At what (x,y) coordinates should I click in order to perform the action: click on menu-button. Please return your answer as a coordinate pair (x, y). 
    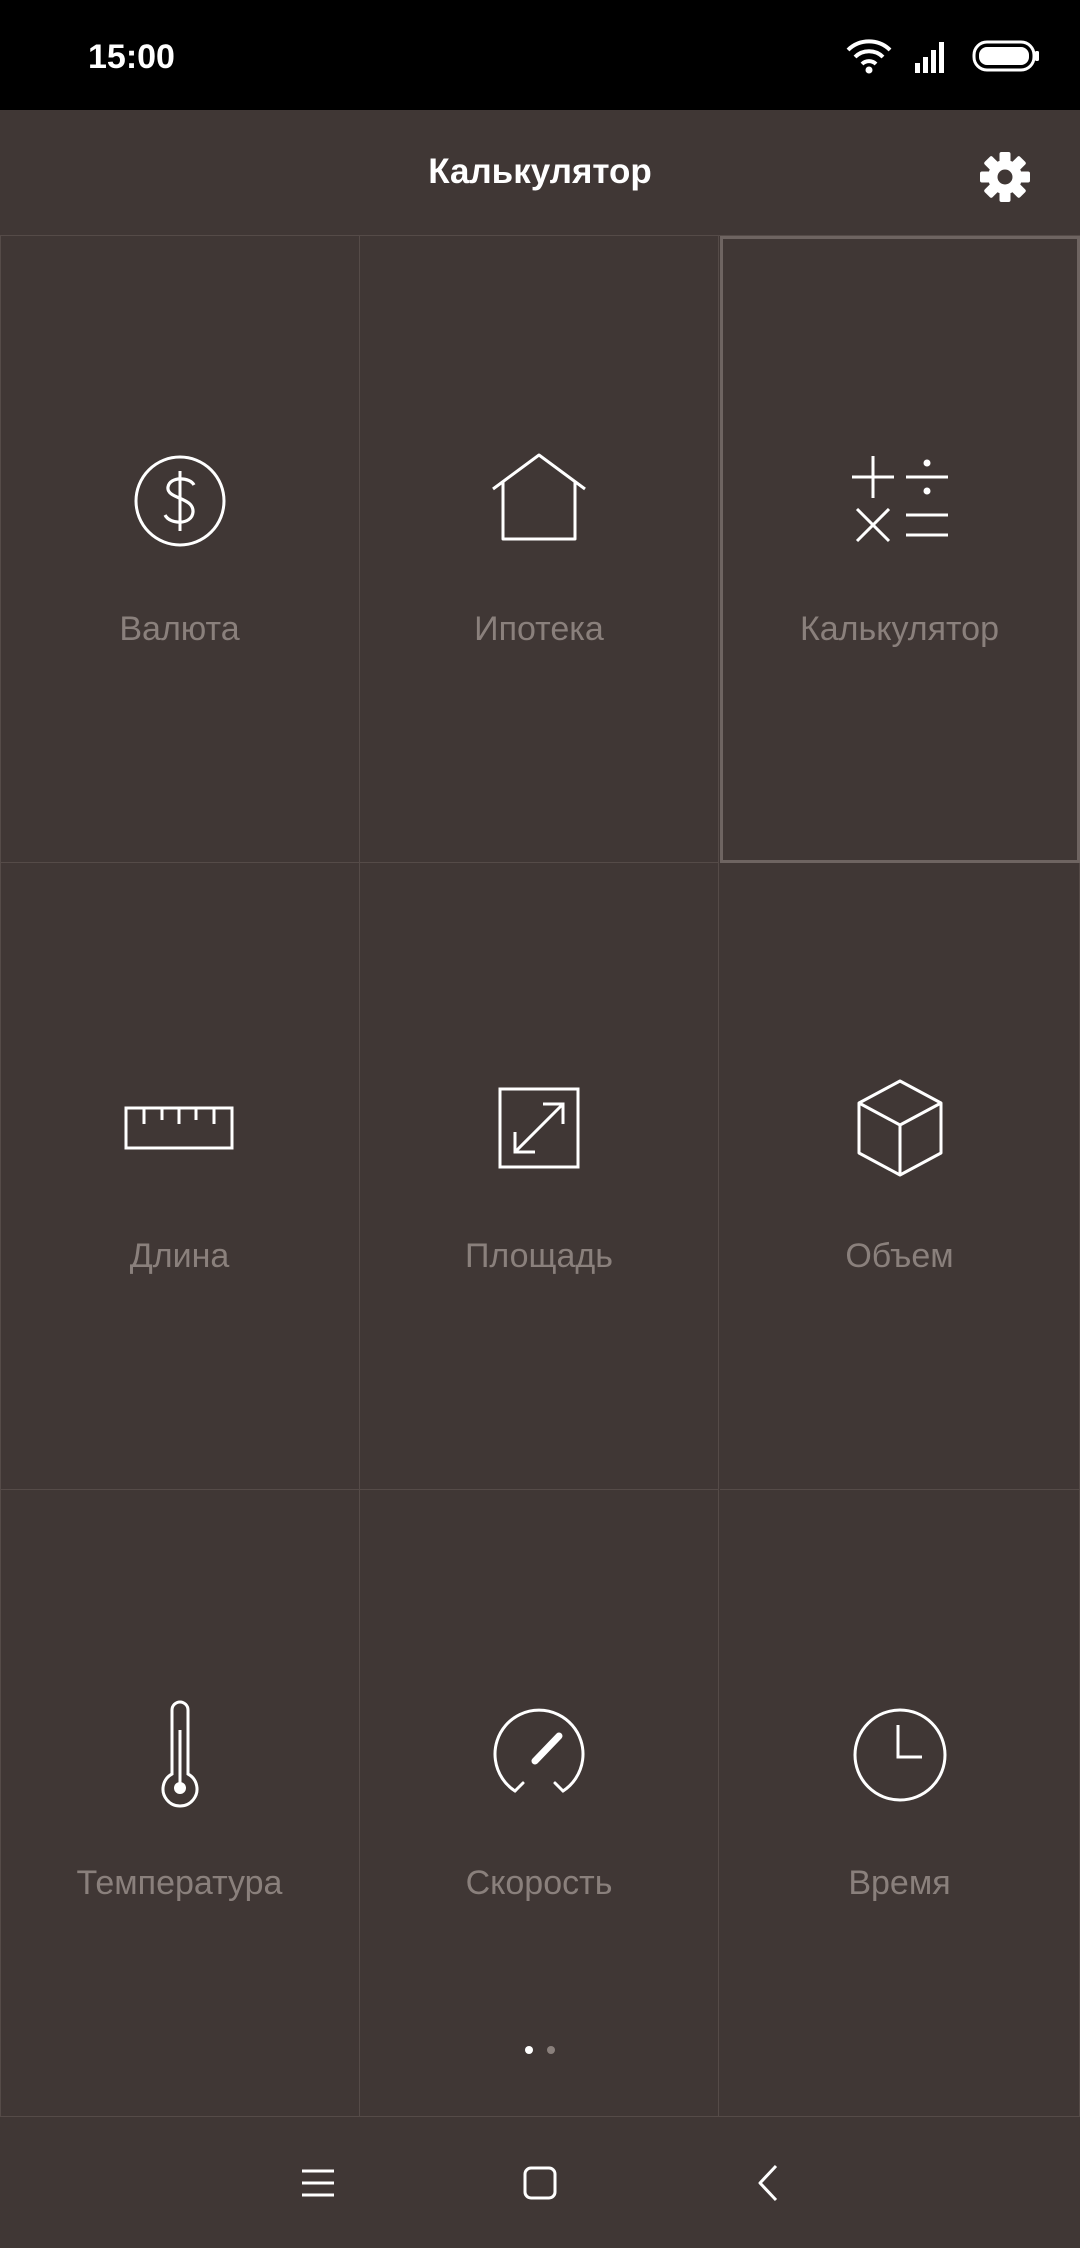
    Looking at the image, I should click on (318, 2185).